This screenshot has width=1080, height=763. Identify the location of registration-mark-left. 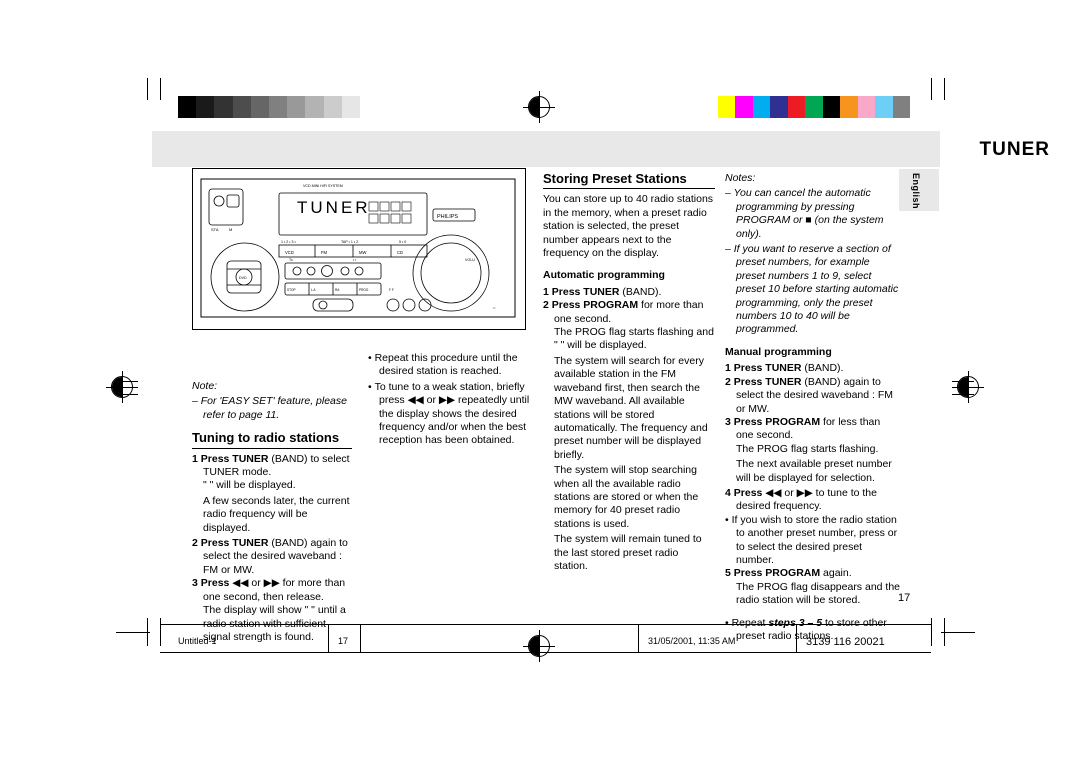
(122, 387).